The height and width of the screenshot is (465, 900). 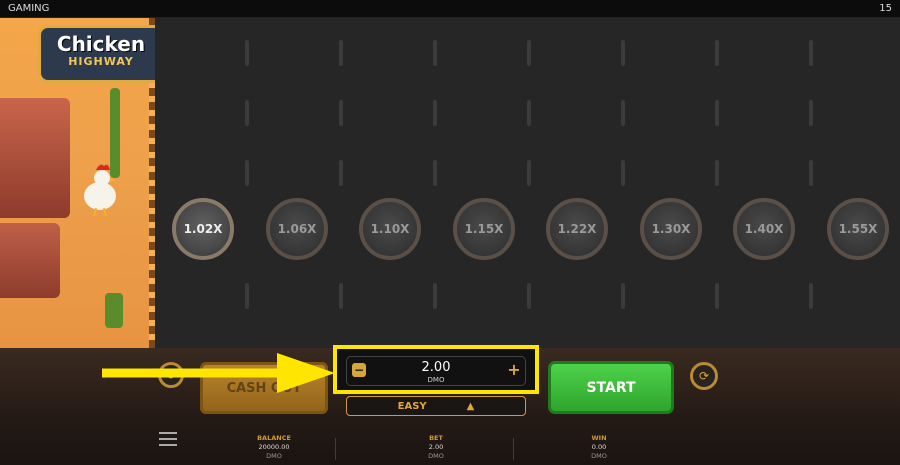 I want to click on multiplier-coin: 1.06X, so click(x=297, y=229).